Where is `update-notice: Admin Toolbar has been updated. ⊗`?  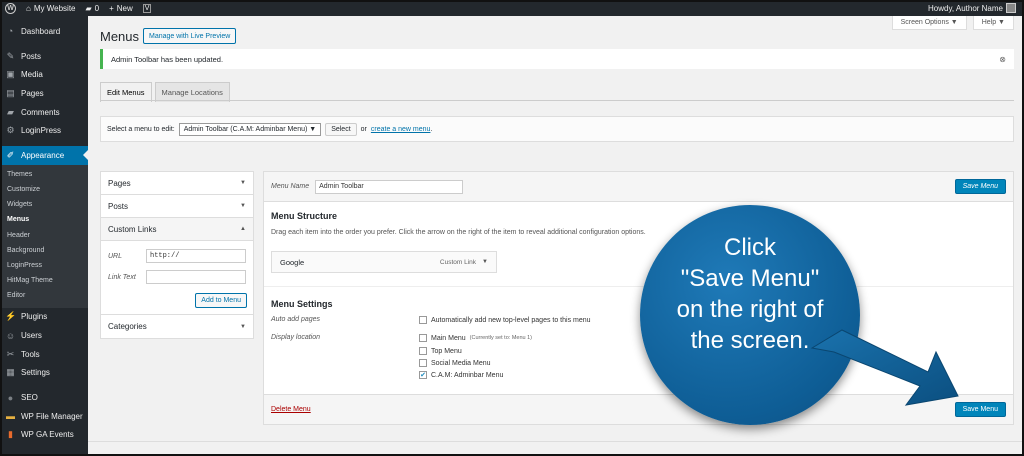
update-notice: Admin Toolbar has been updated. ⊗ is located at coordinates (557, 59).